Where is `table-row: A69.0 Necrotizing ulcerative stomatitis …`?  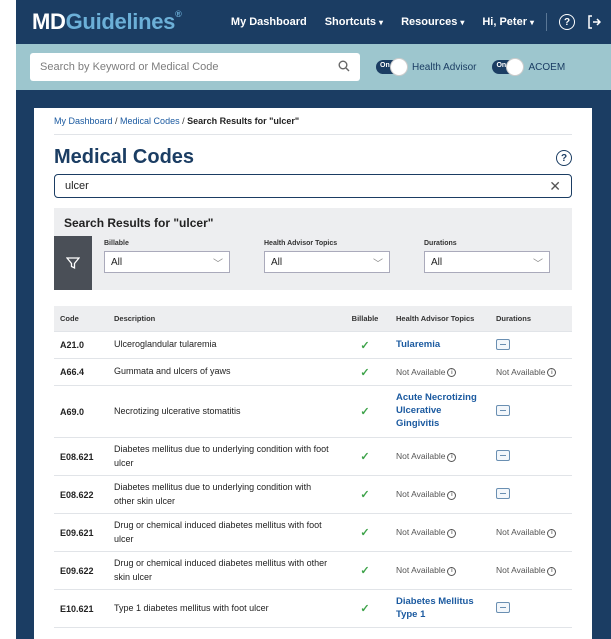
table-row: A69.0 Necrotizing ulcerative stomatitis … is located at coordinates (313, 412).